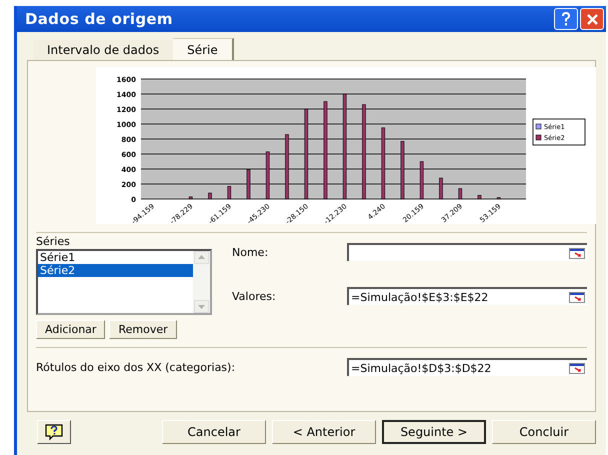 The width and height of the screenshot is (608, 455). What do you see at coordinates (467, 367) in the screenshot?
I see `categories-field: =Simulação!$D$3:$D$22` at bounding box center [467, 367].